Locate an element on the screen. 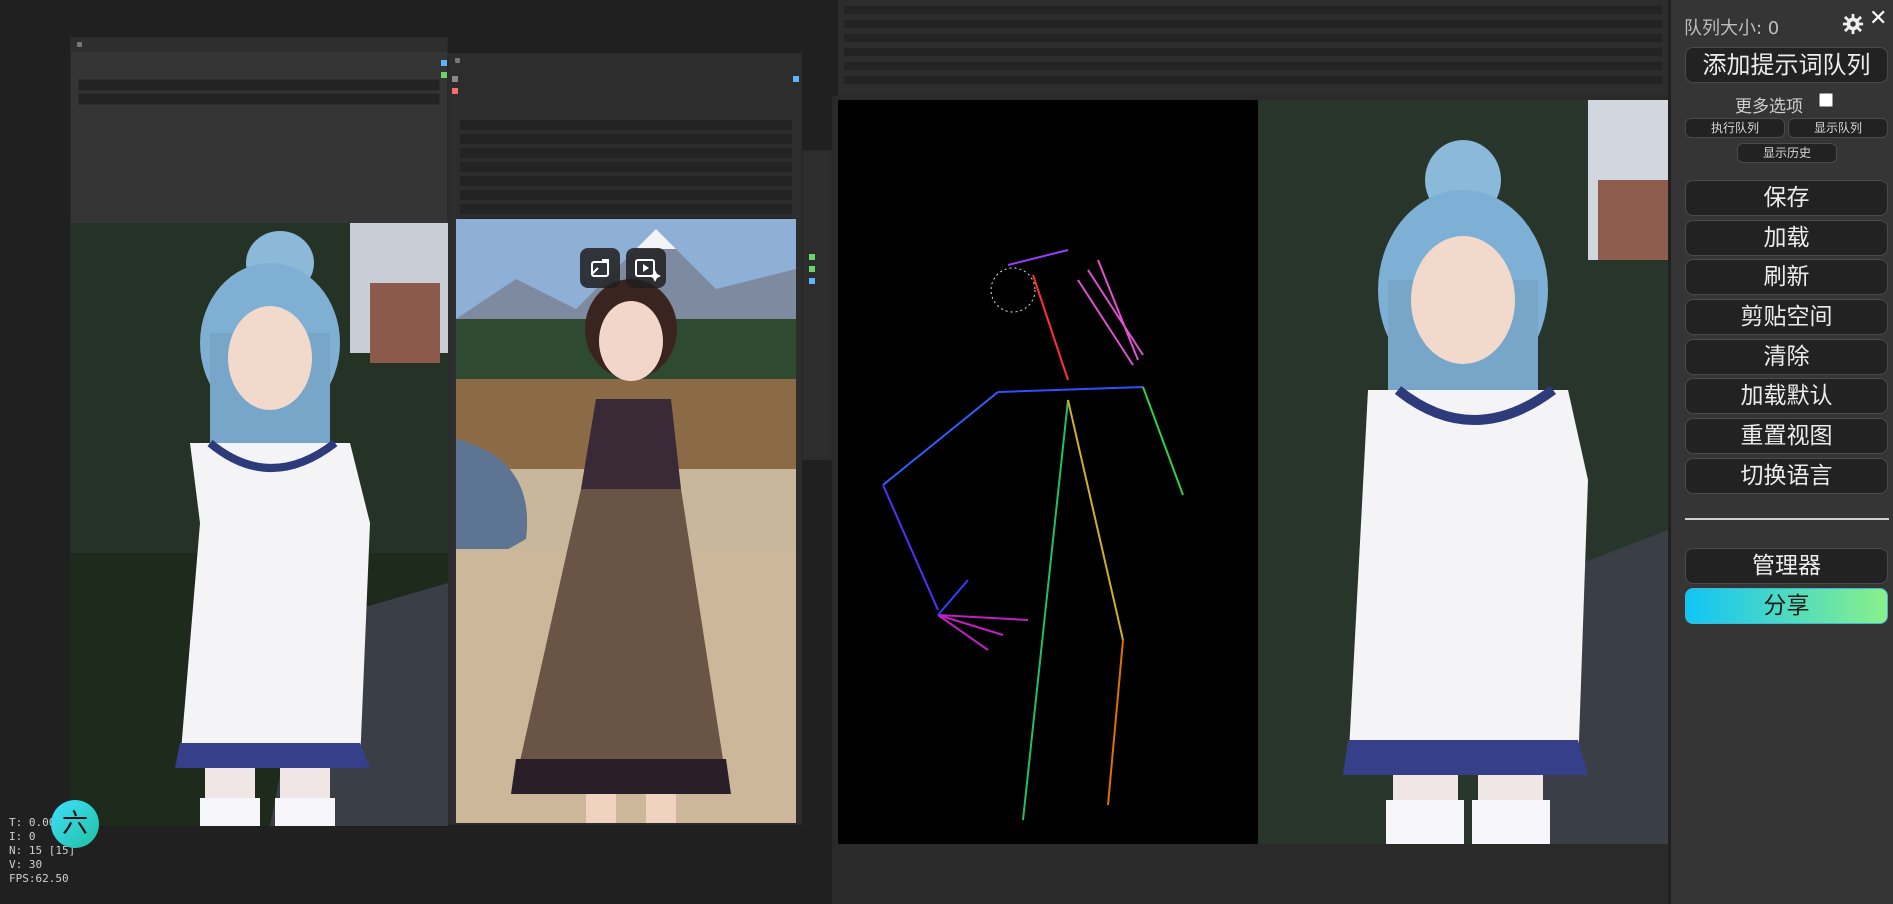 This screenshot has width=1893, height=904. pose-skeleton is located at coordinates (1033, 535).